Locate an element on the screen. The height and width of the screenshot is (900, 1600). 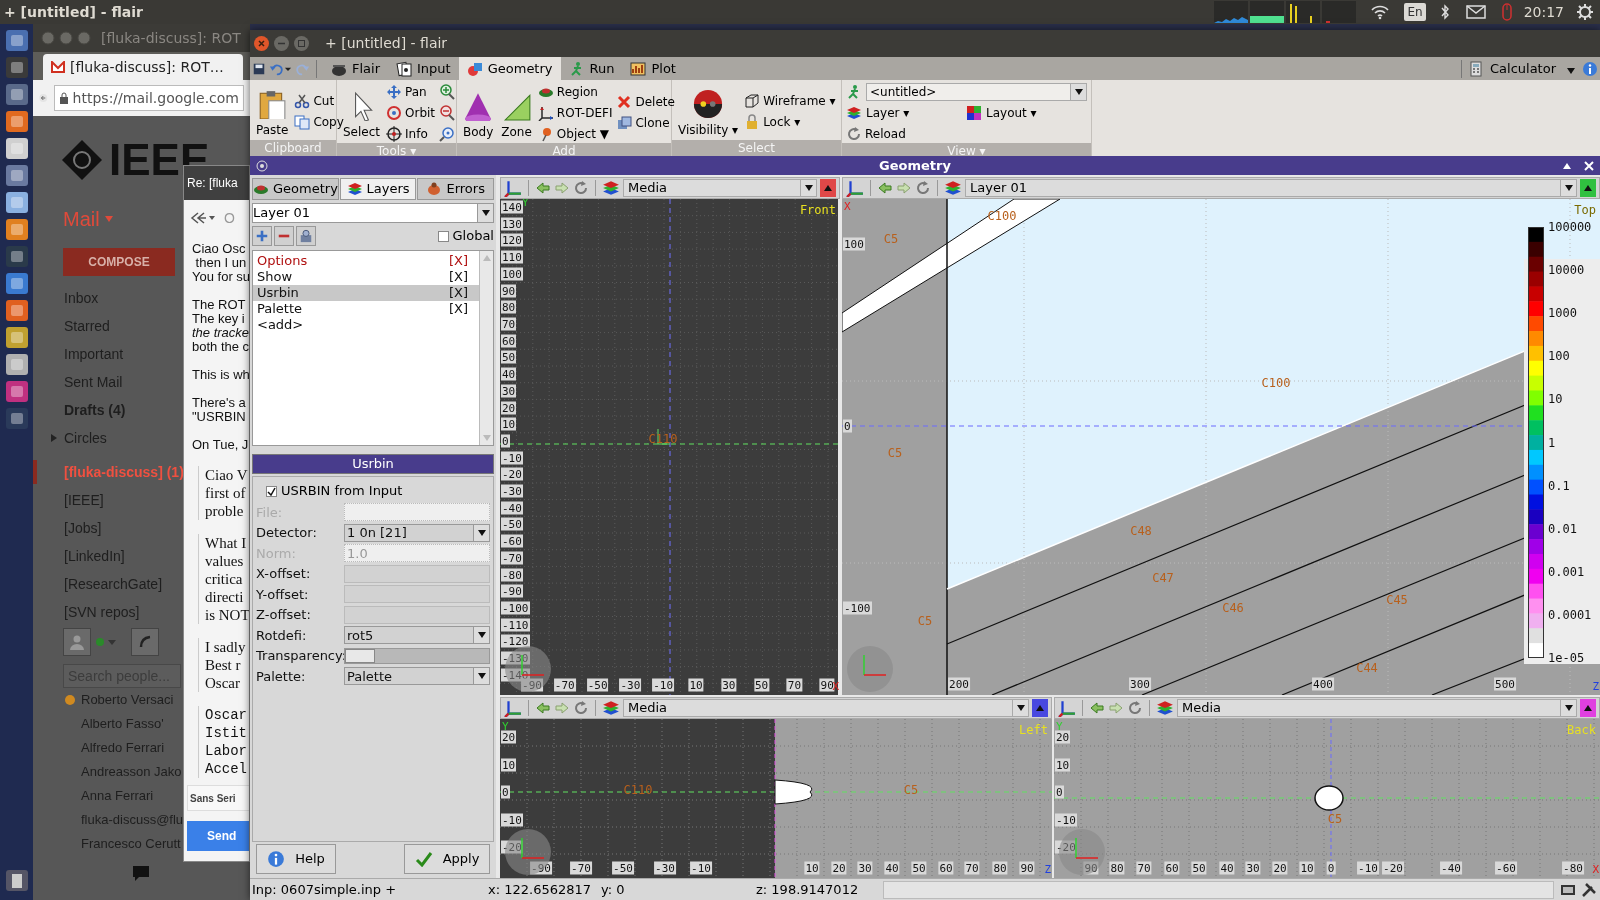
panel-tab: Errors is located at coordinates (455, 189).